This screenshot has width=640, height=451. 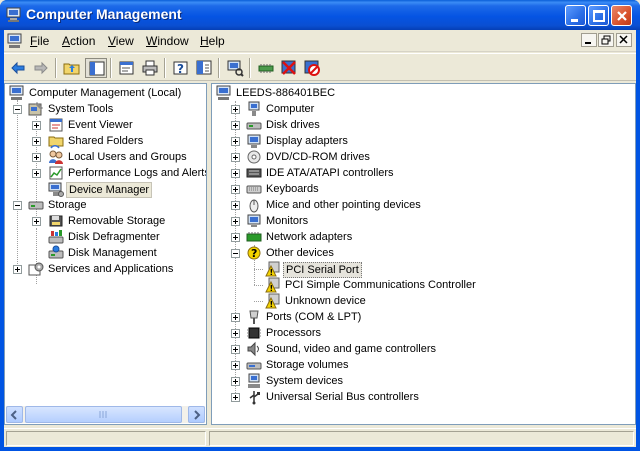 I want to click on title-bar: Computer Management, so click(x=320, y=15).